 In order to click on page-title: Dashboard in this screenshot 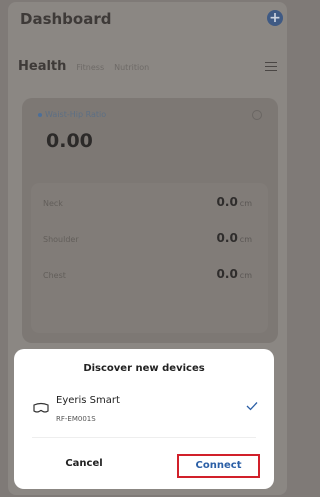, I will do `click(66, 19)`.